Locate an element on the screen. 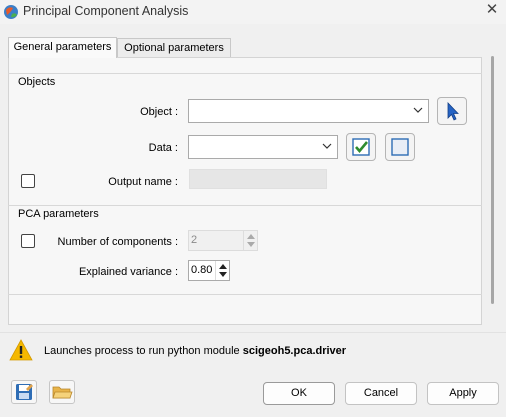 This screenshot has height=417, width=506. output-name-checkbox is located at coordinates (28, 181).